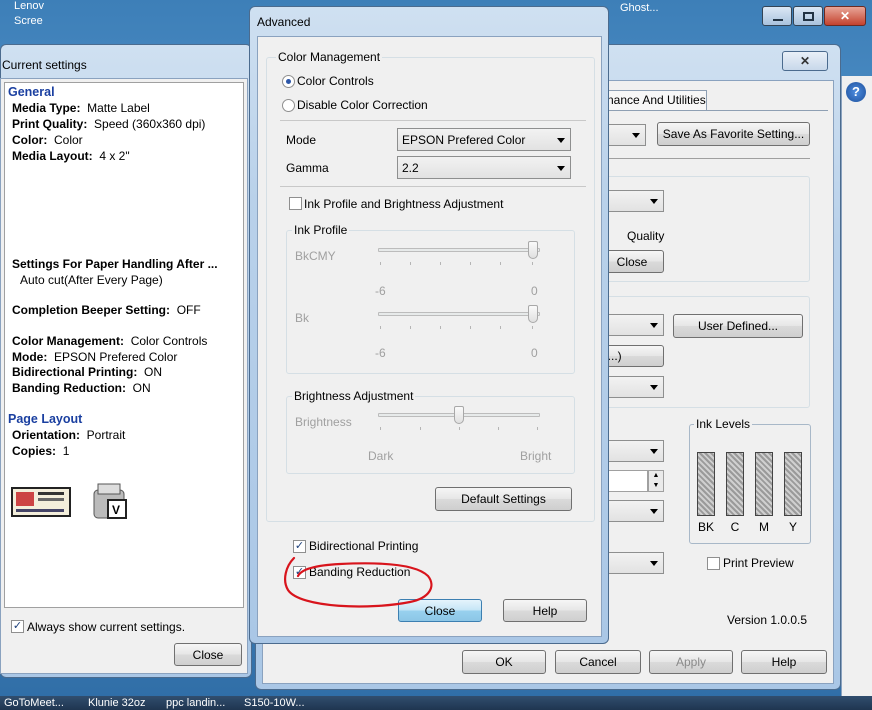  What do you see at coordinates (758, 563) in the screenshot?
I see `print-preview-label: Print Preview` at bounding box center [758, 563].